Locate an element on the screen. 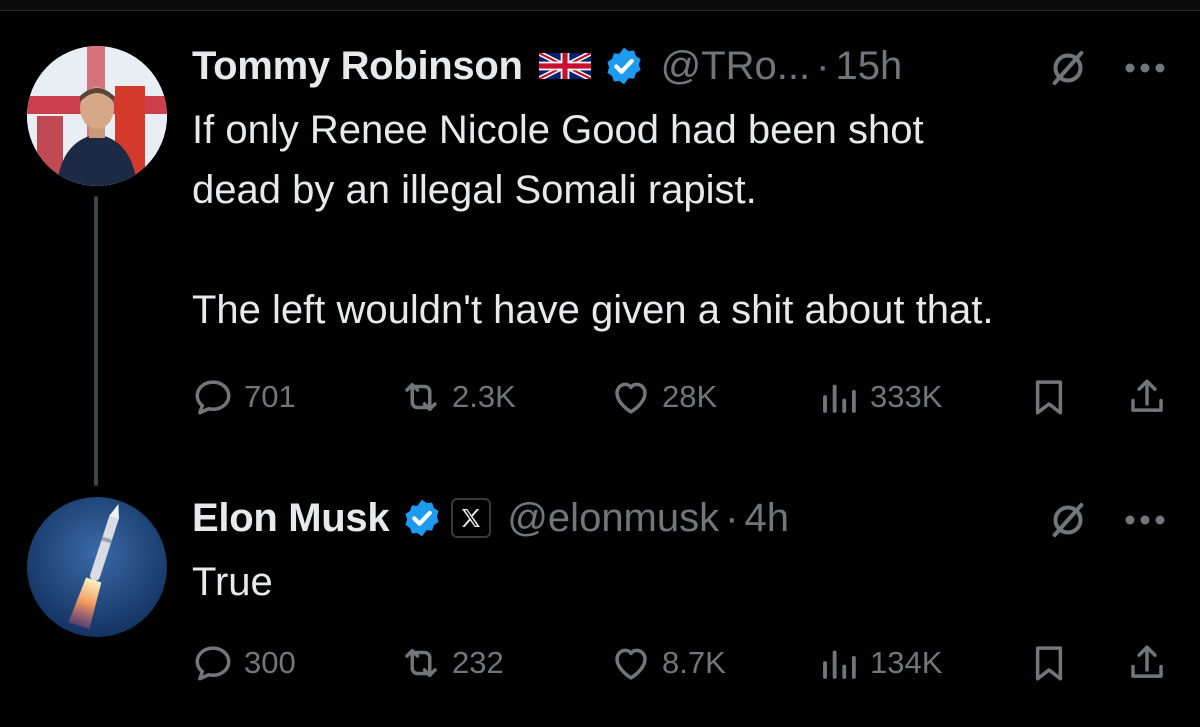 The height and width of the screenshot is (727, 1200). thread-connector-line is located at coordinates (96, 341).